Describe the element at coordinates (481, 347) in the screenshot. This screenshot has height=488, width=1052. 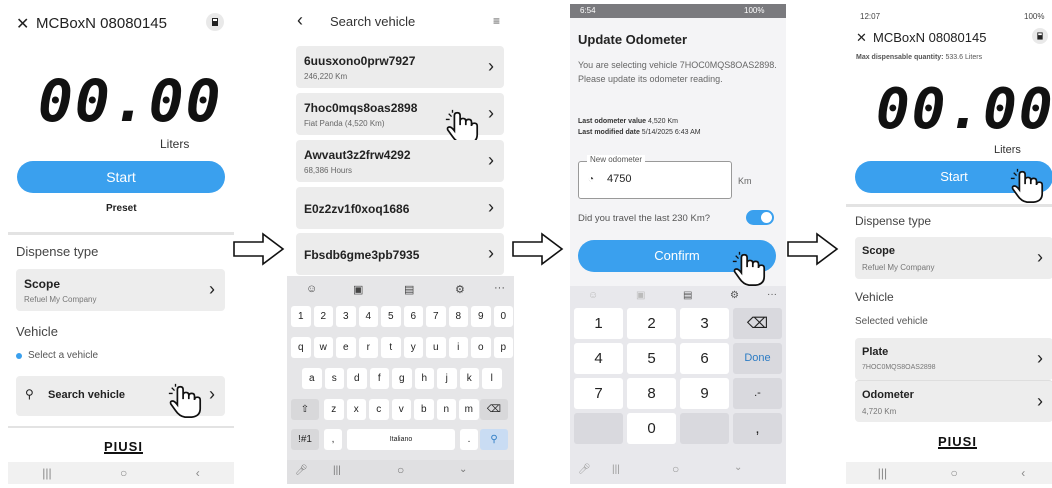
I see `key: o` at that location.